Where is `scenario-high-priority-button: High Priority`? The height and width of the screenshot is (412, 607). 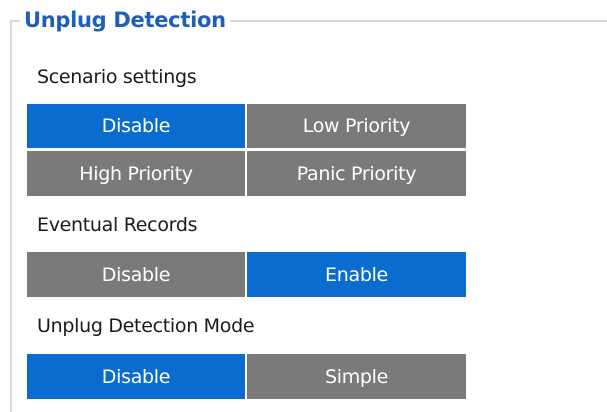 scenario-high-priority-button: High Priority is located at coordinates (136, 173).